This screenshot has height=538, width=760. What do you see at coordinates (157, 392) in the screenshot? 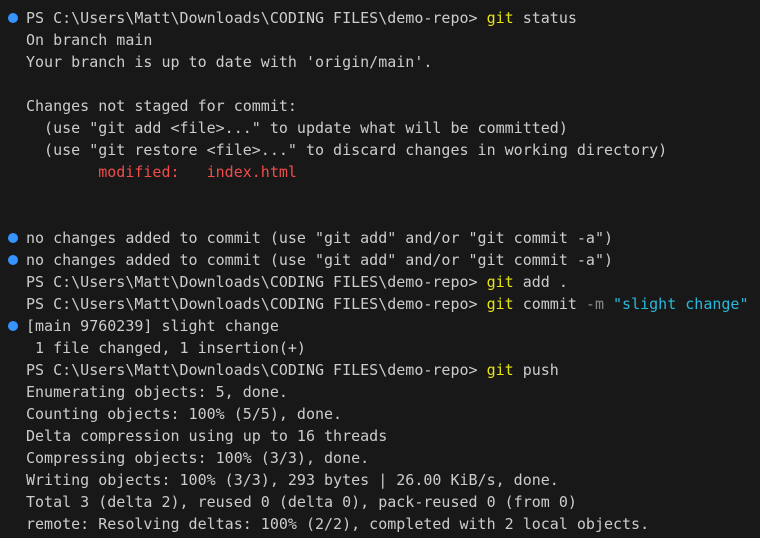
I see `terminal-text: Enumerating objects: 5, done.` at bounding box center [157, 392].